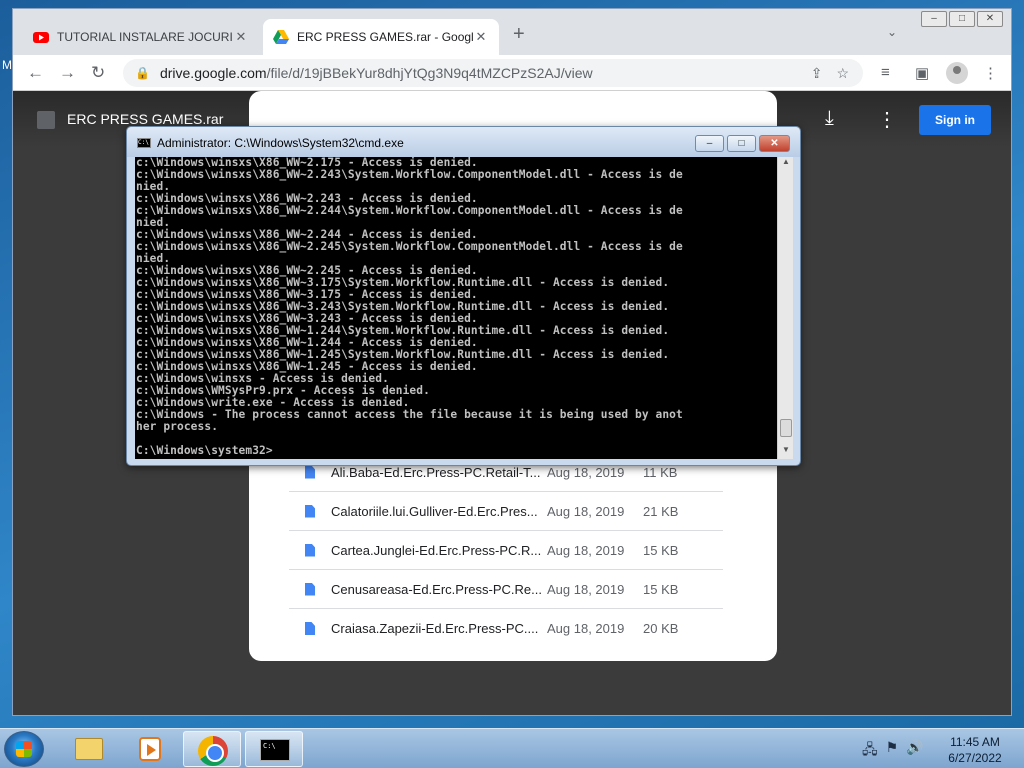  I want to click on taskbar-chrome, so click(212, 749).